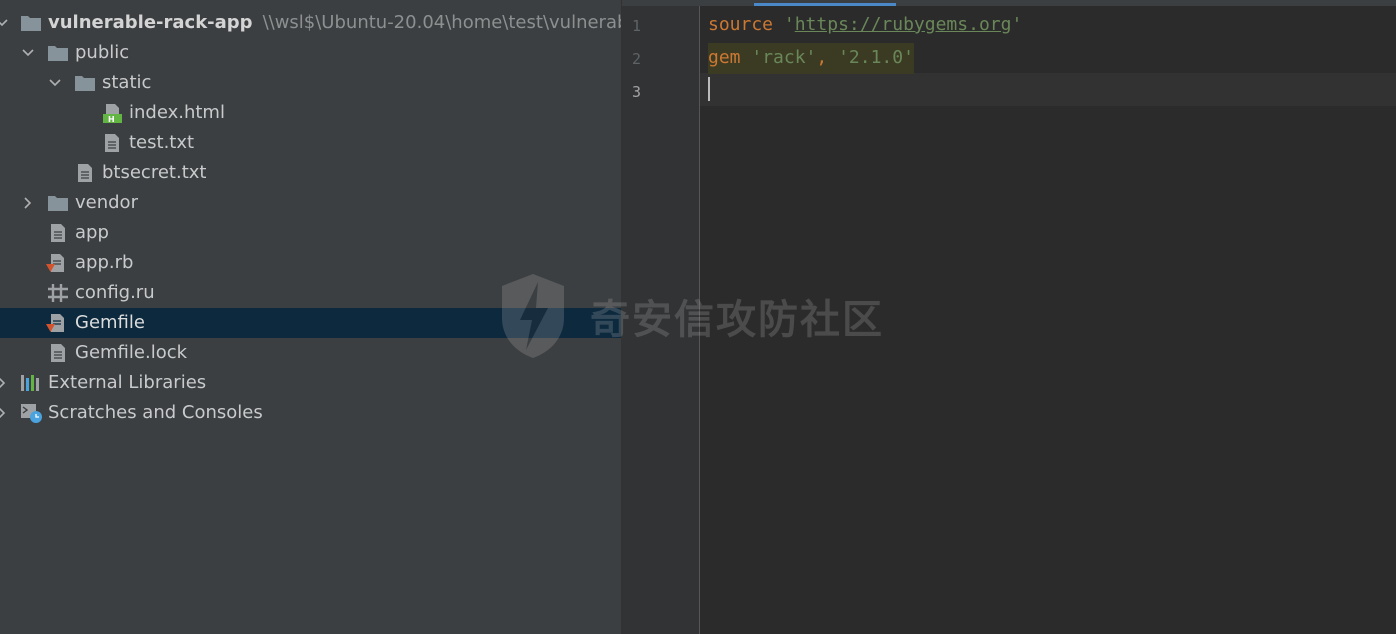 This screenshot has height=634, width=1396. Describe the element at coordinates (310, 173) in the screenshot. I see `tree-item-btsecret-txt: btsecret.txt` at that location.